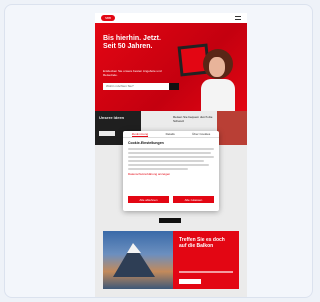  Describe the element at coordinates (193, 199) in the screenshot. I see `accept-all-button: Alle zulassen` at that location.